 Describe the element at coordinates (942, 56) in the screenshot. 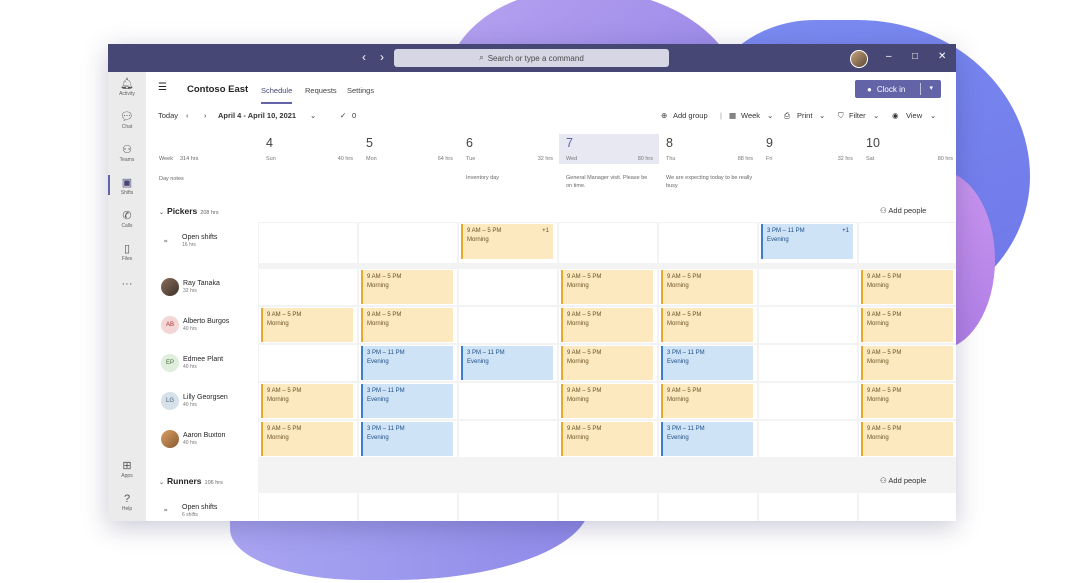

I see `close-icon: ✕` at that location.